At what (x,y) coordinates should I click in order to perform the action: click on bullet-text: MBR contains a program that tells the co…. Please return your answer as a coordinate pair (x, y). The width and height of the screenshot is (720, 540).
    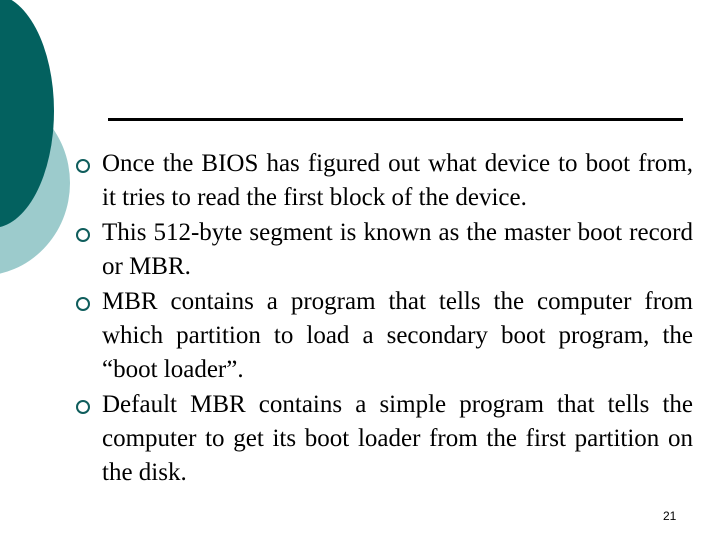
    Looking at the image, I should click on (397, 335).